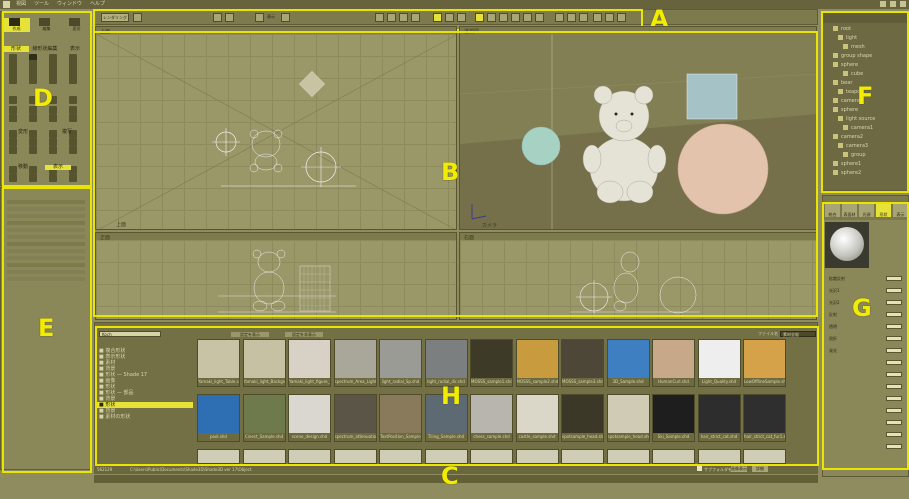 The width and height of the screenshot is (909, 499). What do you see at coordinates (130, 334) in the screenshot?
I see `path-dropdown: Koch` at bounding box center [130, 334].